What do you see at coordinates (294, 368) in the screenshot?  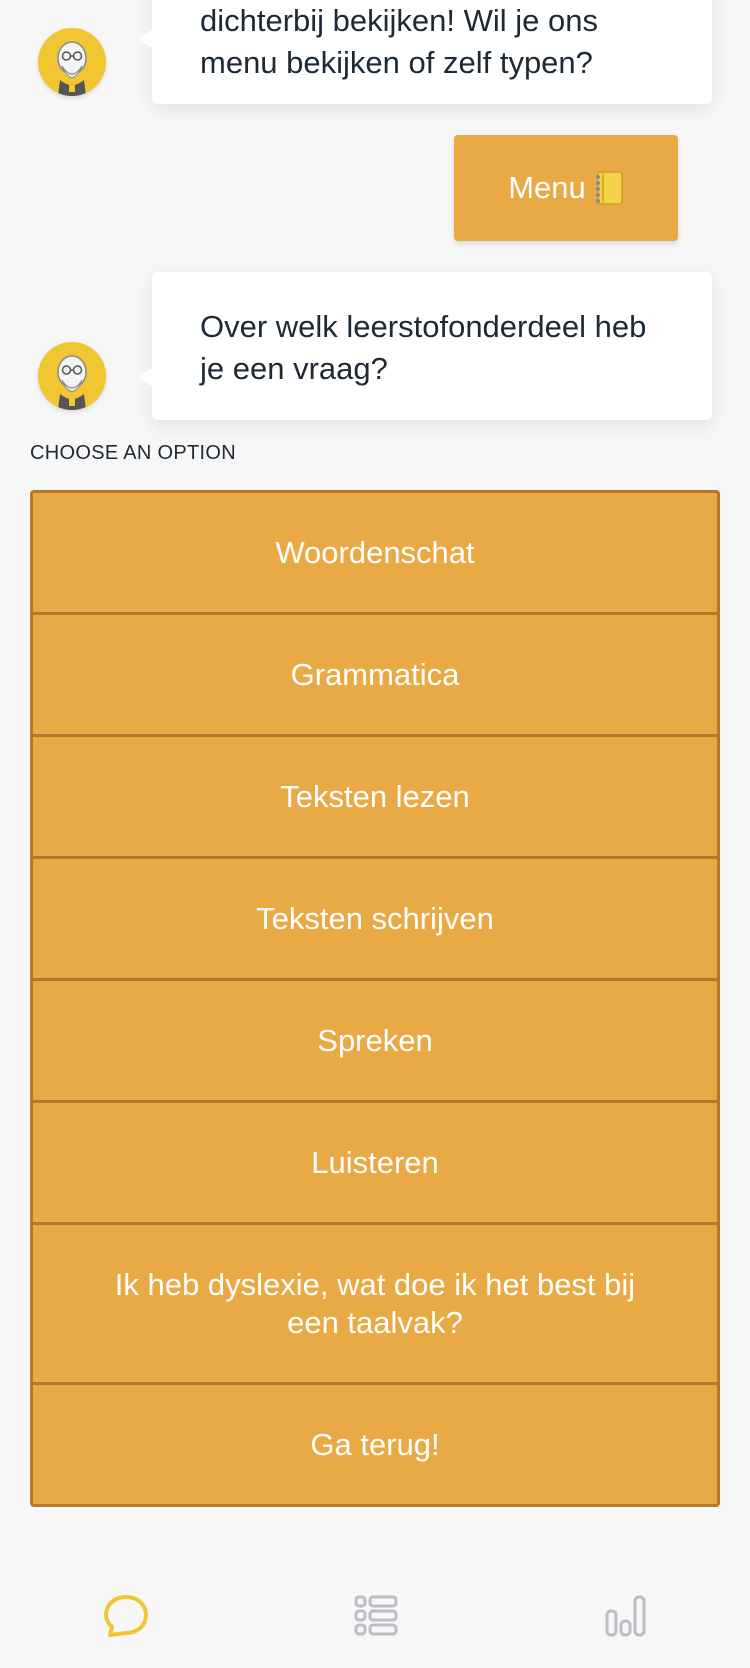 I see `bot-message-text-line: je een vraag?` at bounding box center [294, 368].